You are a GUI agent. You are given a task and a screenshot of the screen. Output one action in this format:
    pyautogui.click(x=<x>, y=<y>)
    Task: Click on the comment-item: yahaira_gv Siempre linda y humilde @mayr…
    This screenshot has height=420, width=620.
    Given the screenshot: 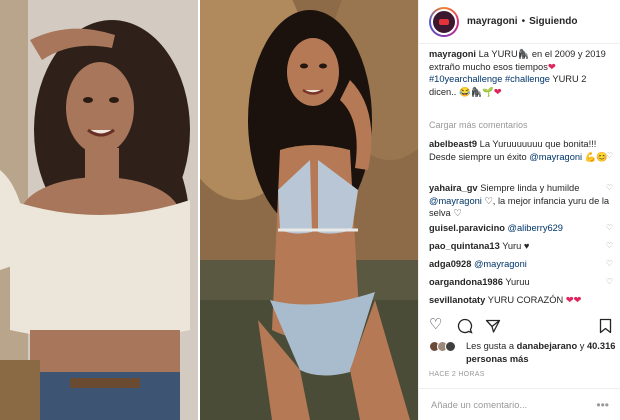 What is the action you would take?
    pyautogui.click(x=521, y=201)
    